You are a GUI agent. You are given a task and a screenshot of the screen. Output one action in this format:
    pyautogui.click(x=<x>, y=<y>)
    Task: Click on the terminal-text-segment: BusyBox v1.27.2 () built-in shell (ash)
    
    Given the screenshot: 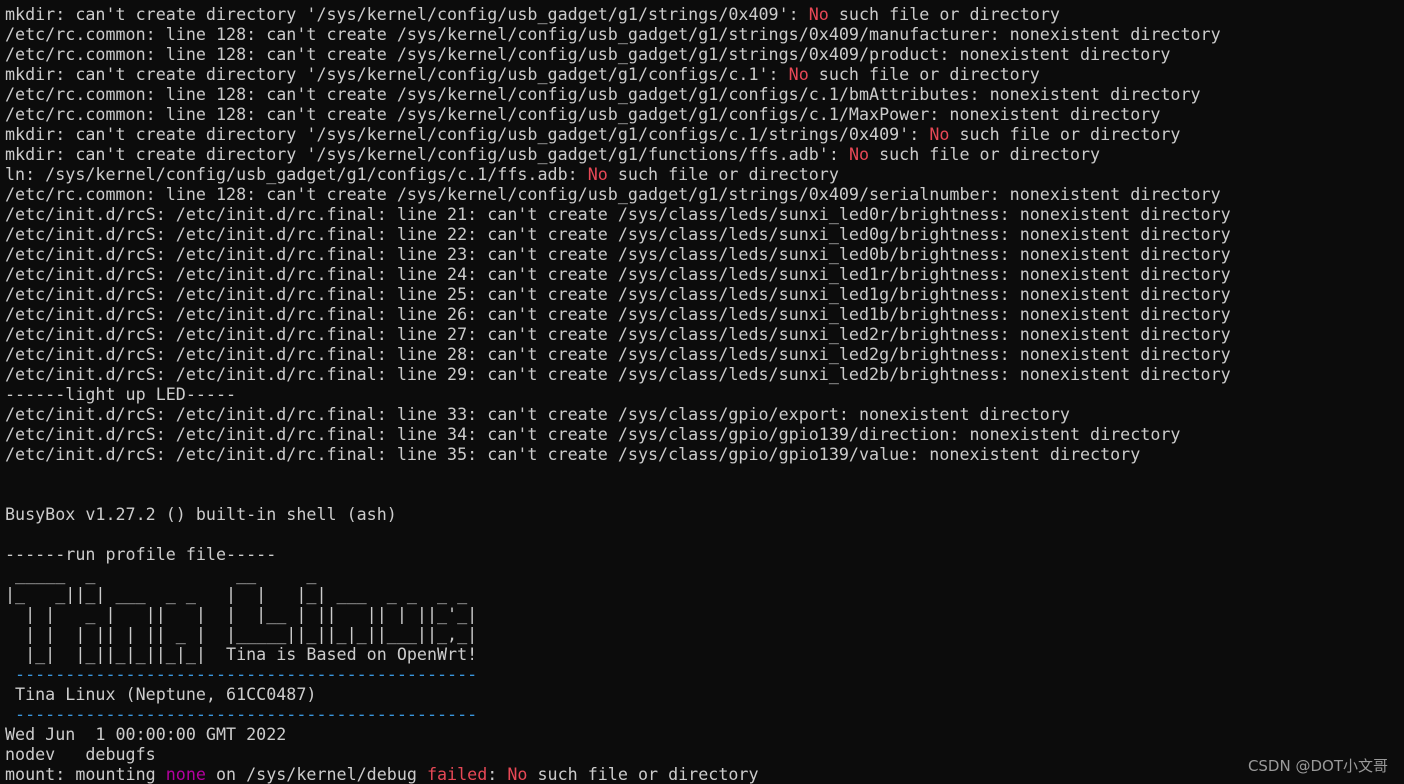 What is the action you would take?
    pyautogui.click(x=201, y=514)
    